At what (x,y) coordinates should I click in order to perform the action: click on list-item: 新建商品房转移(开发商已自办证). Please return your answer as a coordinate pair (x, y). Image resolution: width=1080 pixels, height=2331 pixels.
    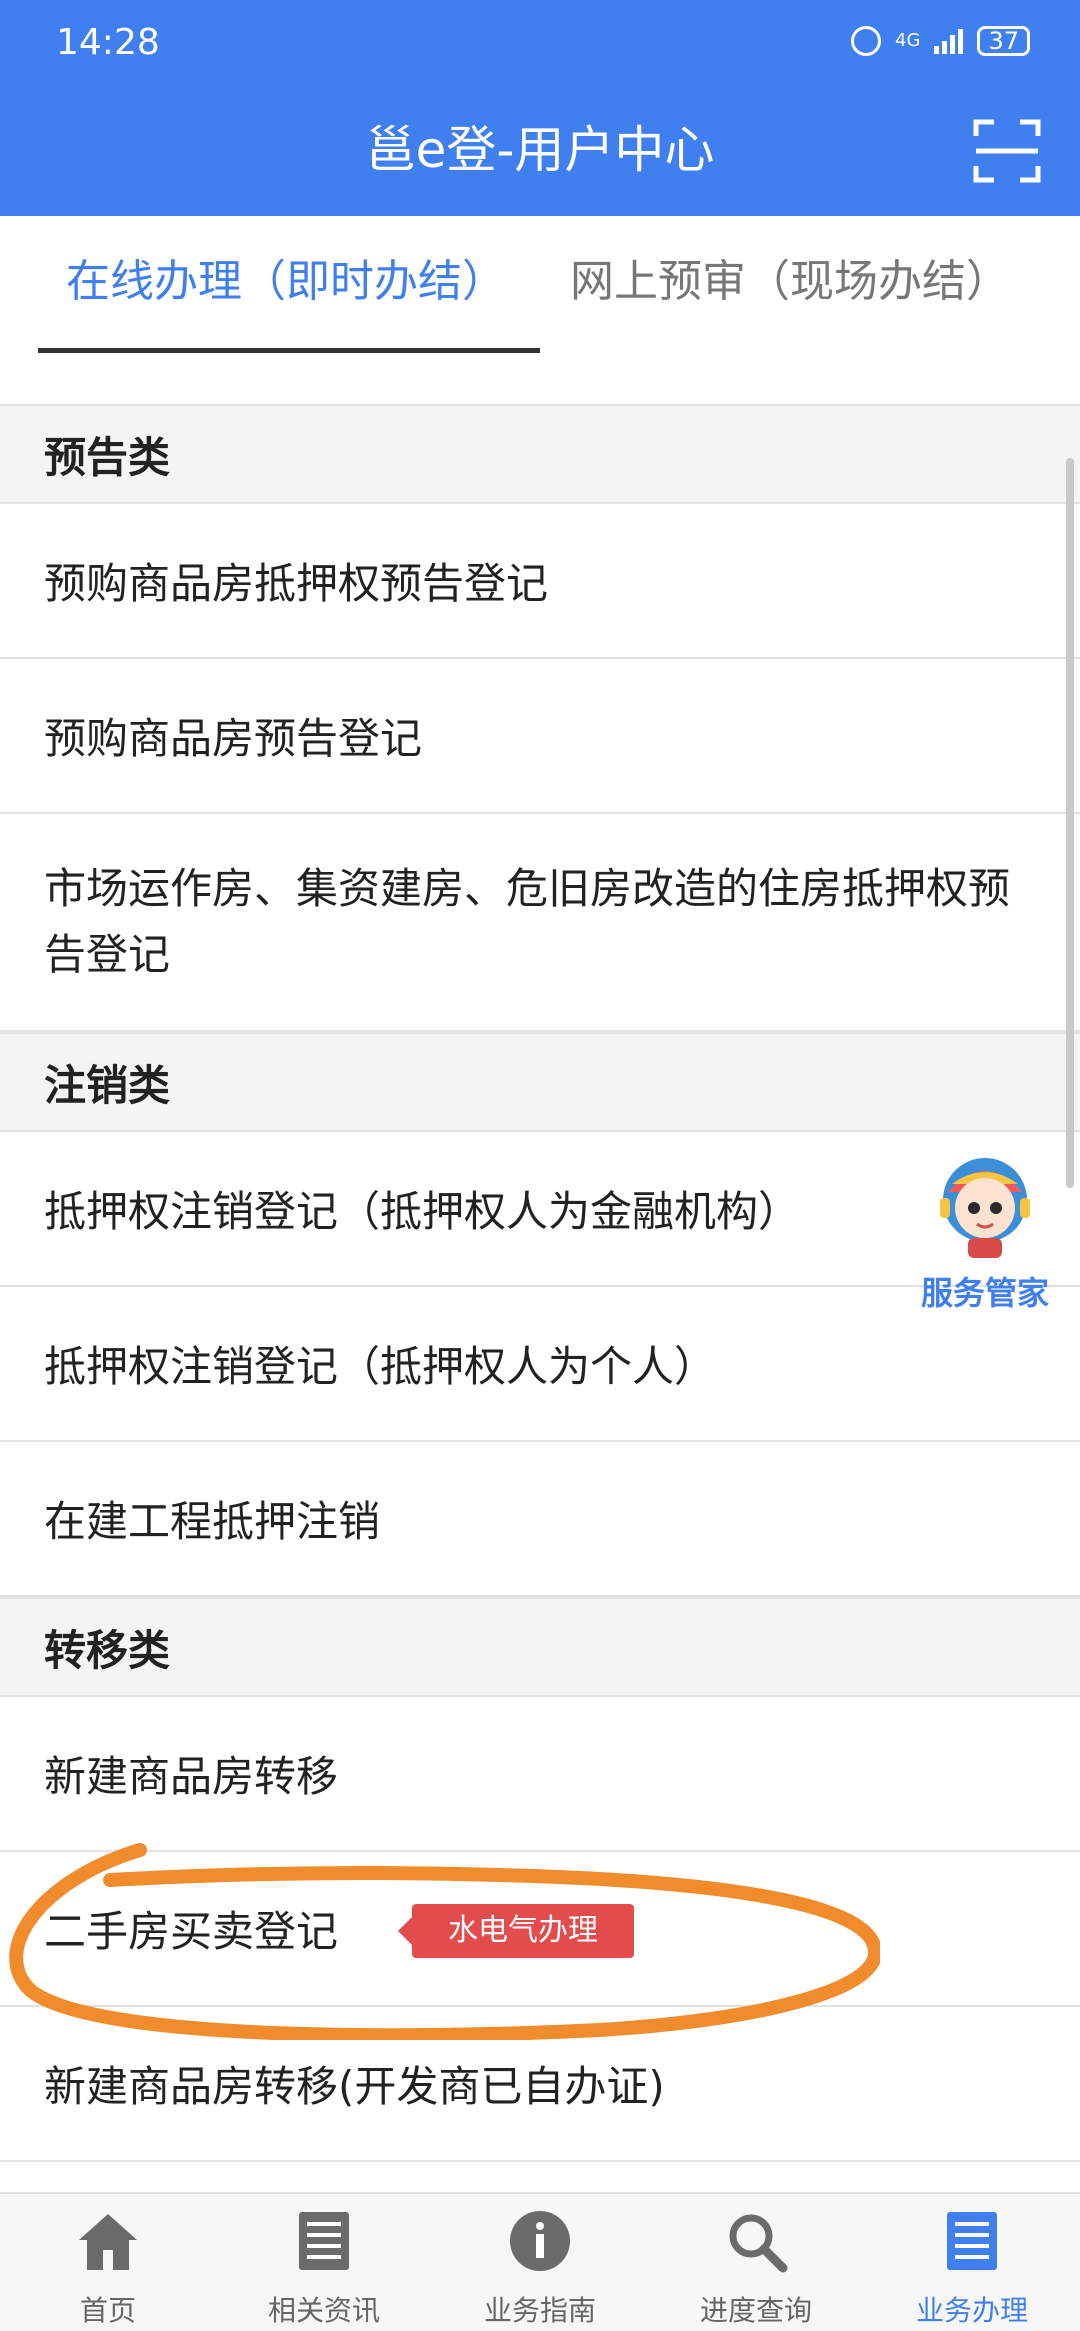
    Looking at the image, I should click on (540, 2084).